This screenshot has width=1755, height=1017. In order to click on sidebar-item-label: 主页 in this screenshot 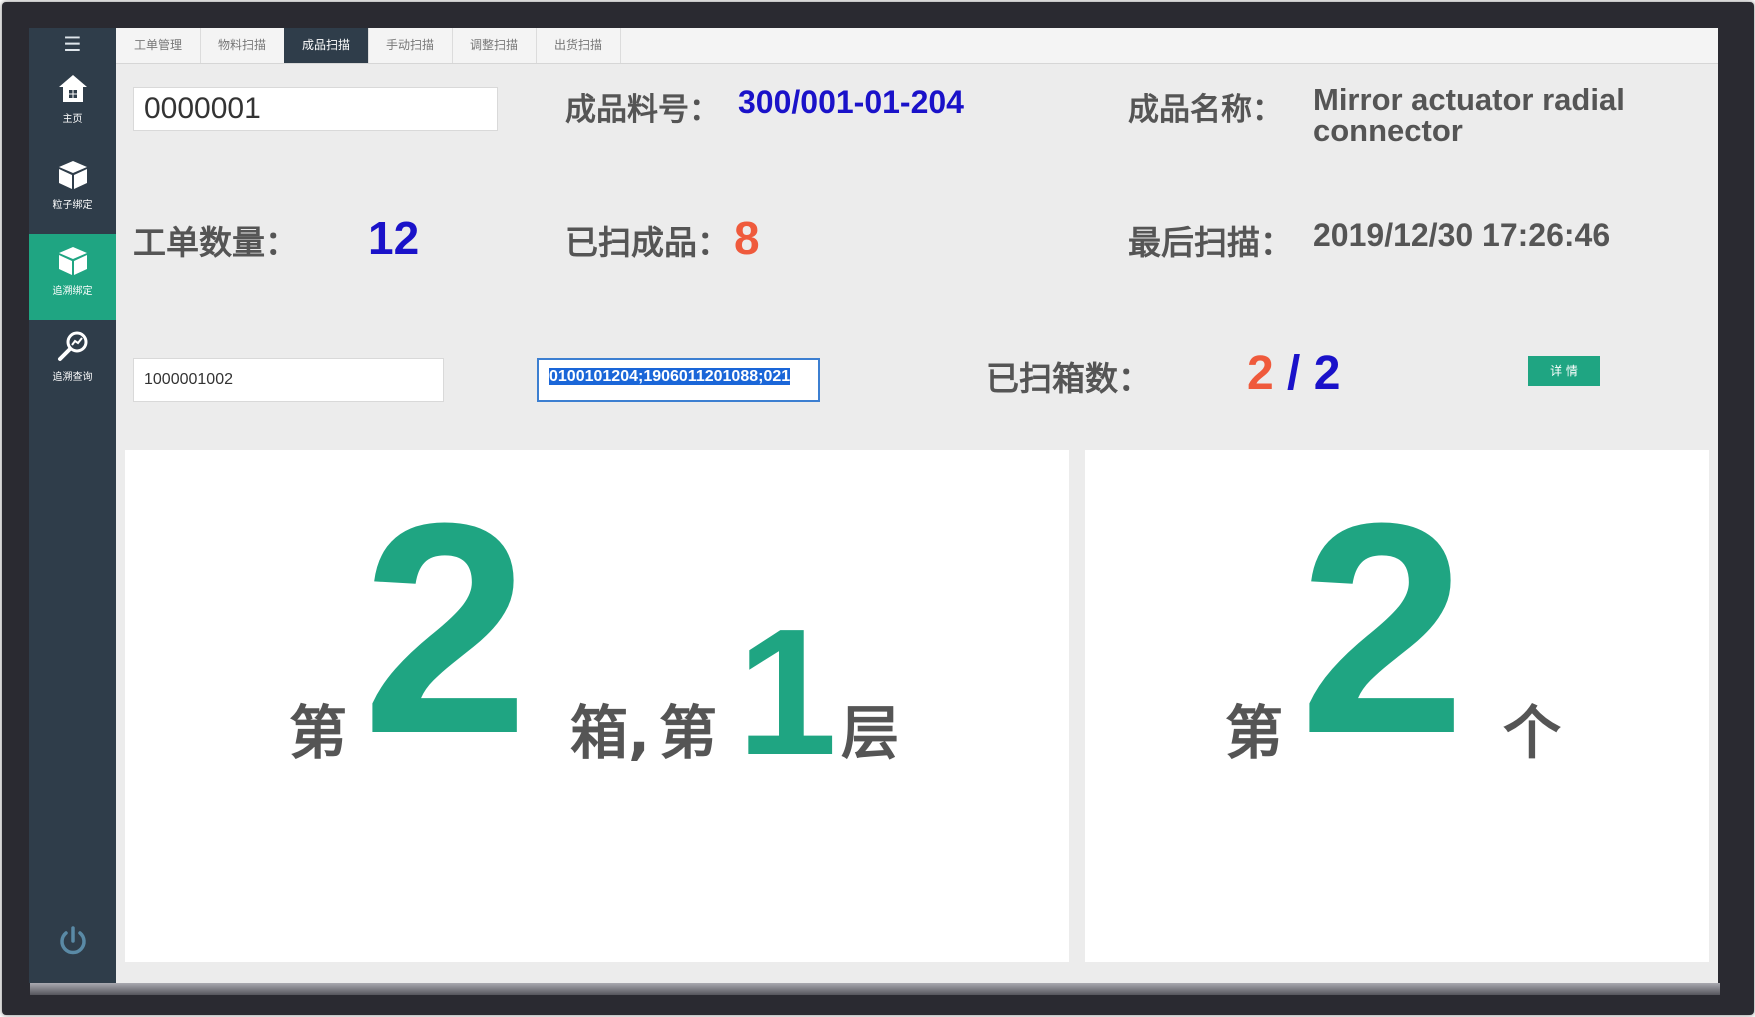, I will do `click(72, 119)`.